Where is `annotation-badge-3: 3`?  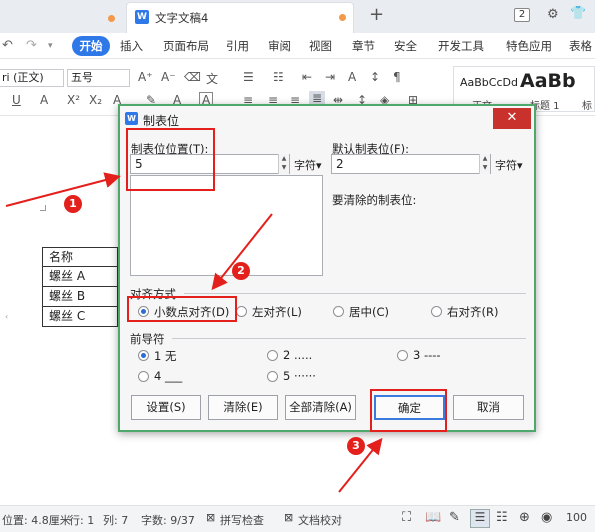 annotation-badge-3: 3 is located at coordinates (356, 446).